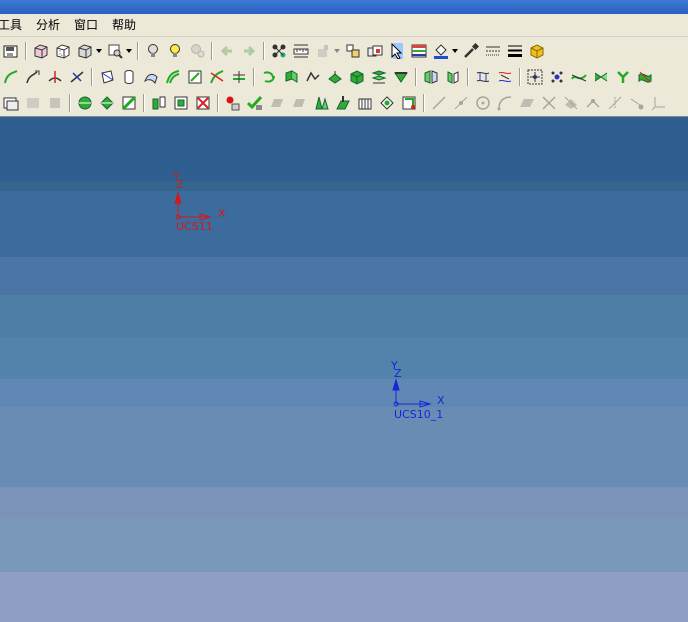 The width and height of the screenshot is (688, 622). What do you see at coordinates (41, 51) in the screenshot?
I see `view-cube-icon` at bounding box center [41, 51].